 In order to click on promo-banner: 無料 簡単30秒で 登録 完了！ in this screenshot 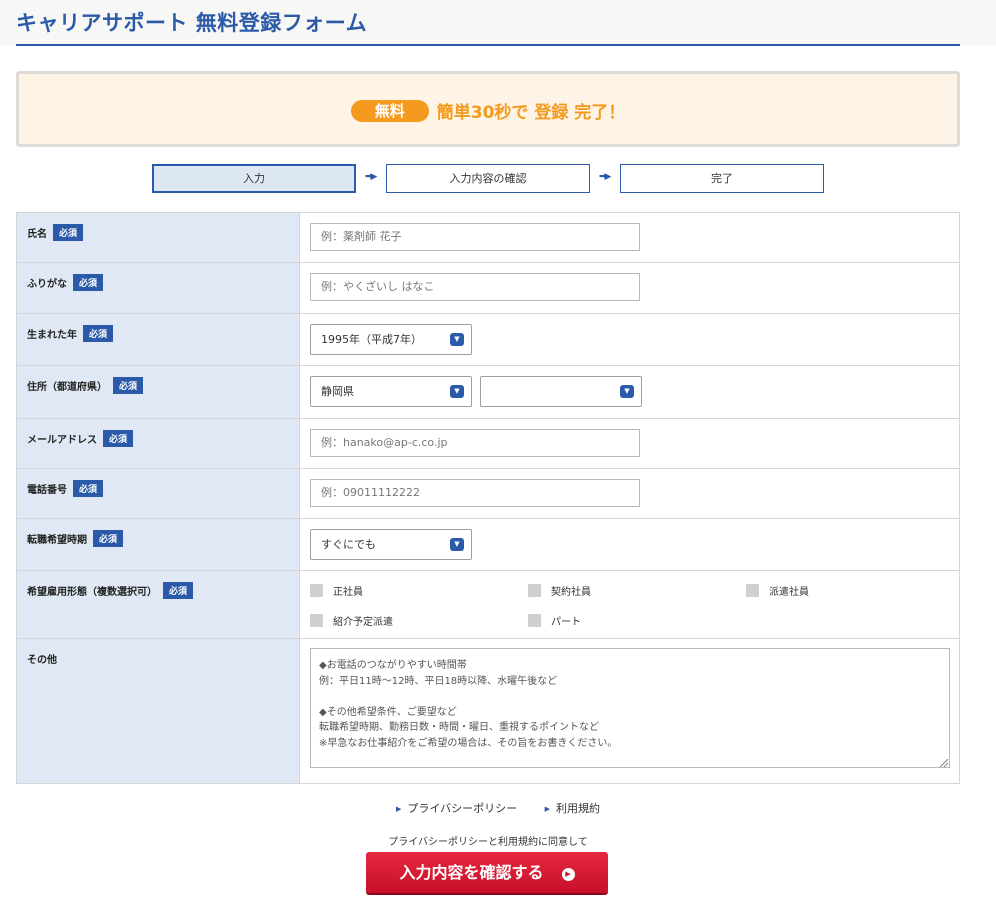, I will do `click(488, 109)`.